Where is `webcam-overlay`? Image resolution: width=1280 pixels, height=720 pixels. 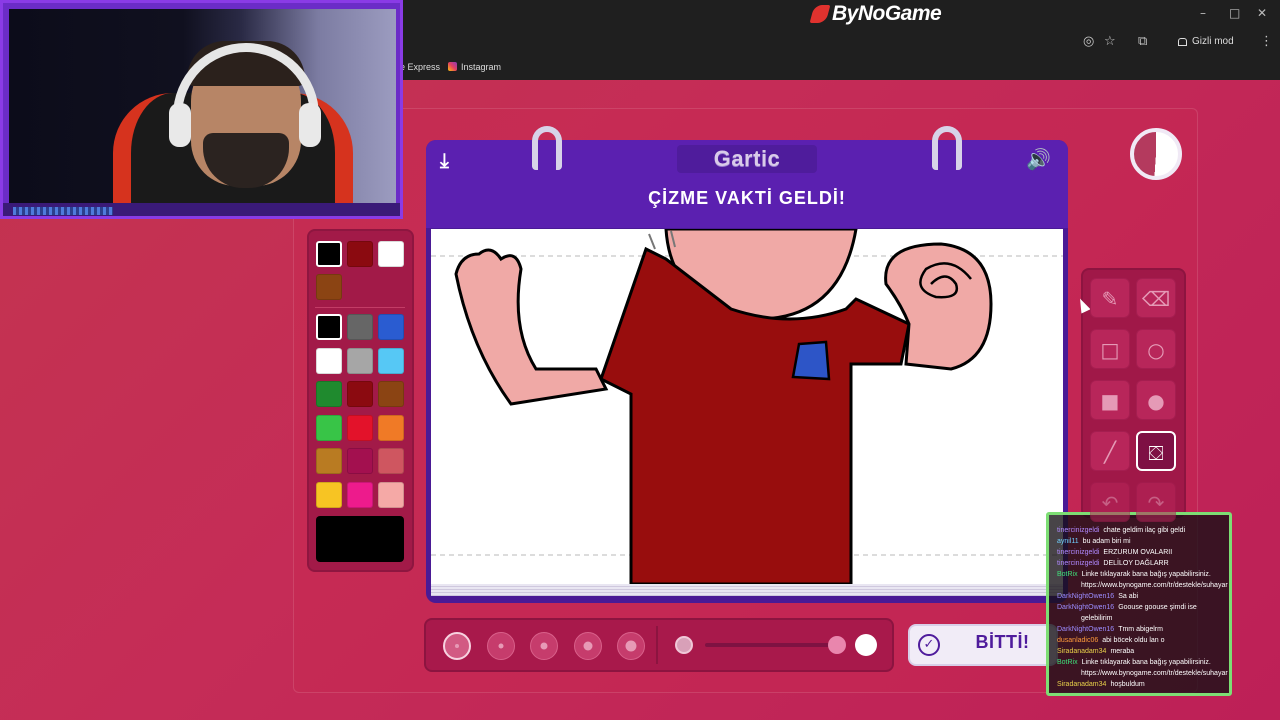
webcam-overlay is located at coordinates (201, 109).